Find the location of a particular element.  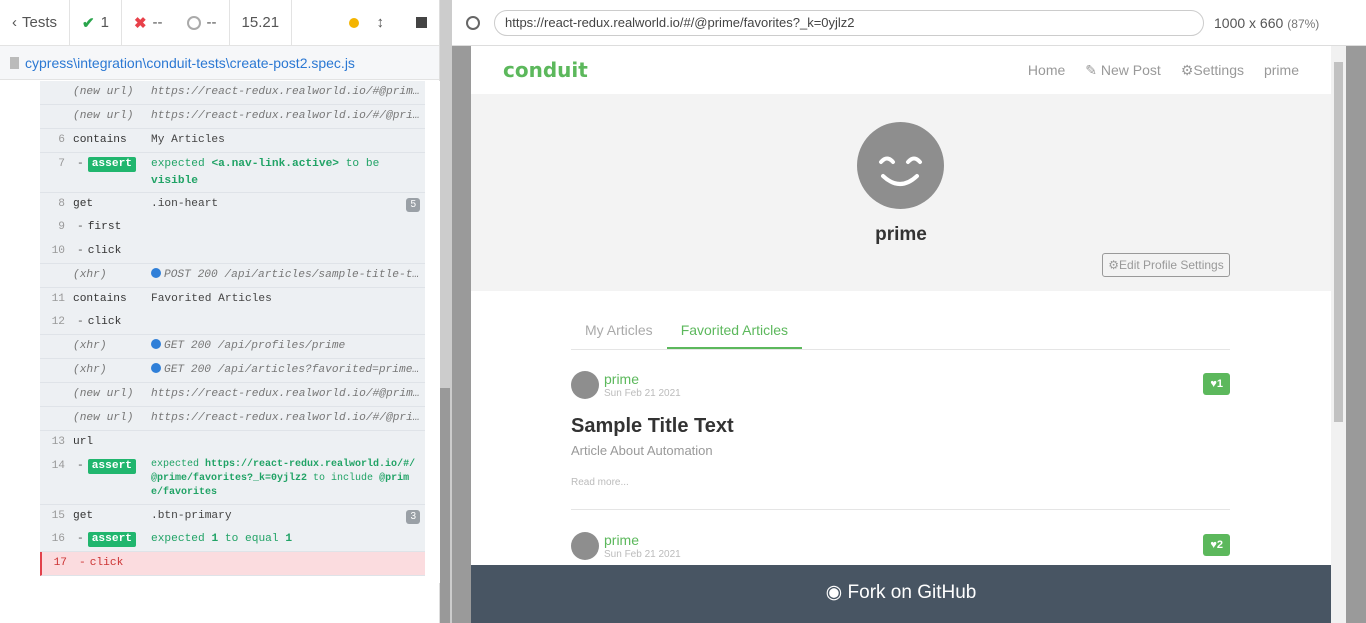

element-count-badge: 5 is located at coordinates (413, 205).